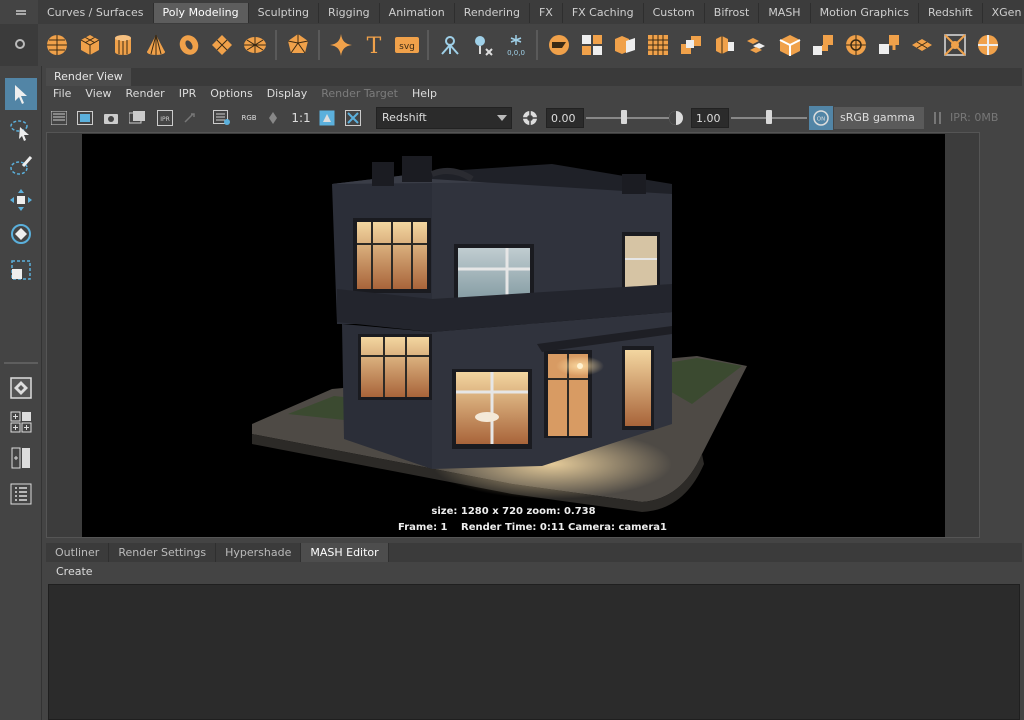 The height and width of the screenshot is (720, 1024). I want to click on shelf-tab-rendering: Rendering, so click(492, 13).